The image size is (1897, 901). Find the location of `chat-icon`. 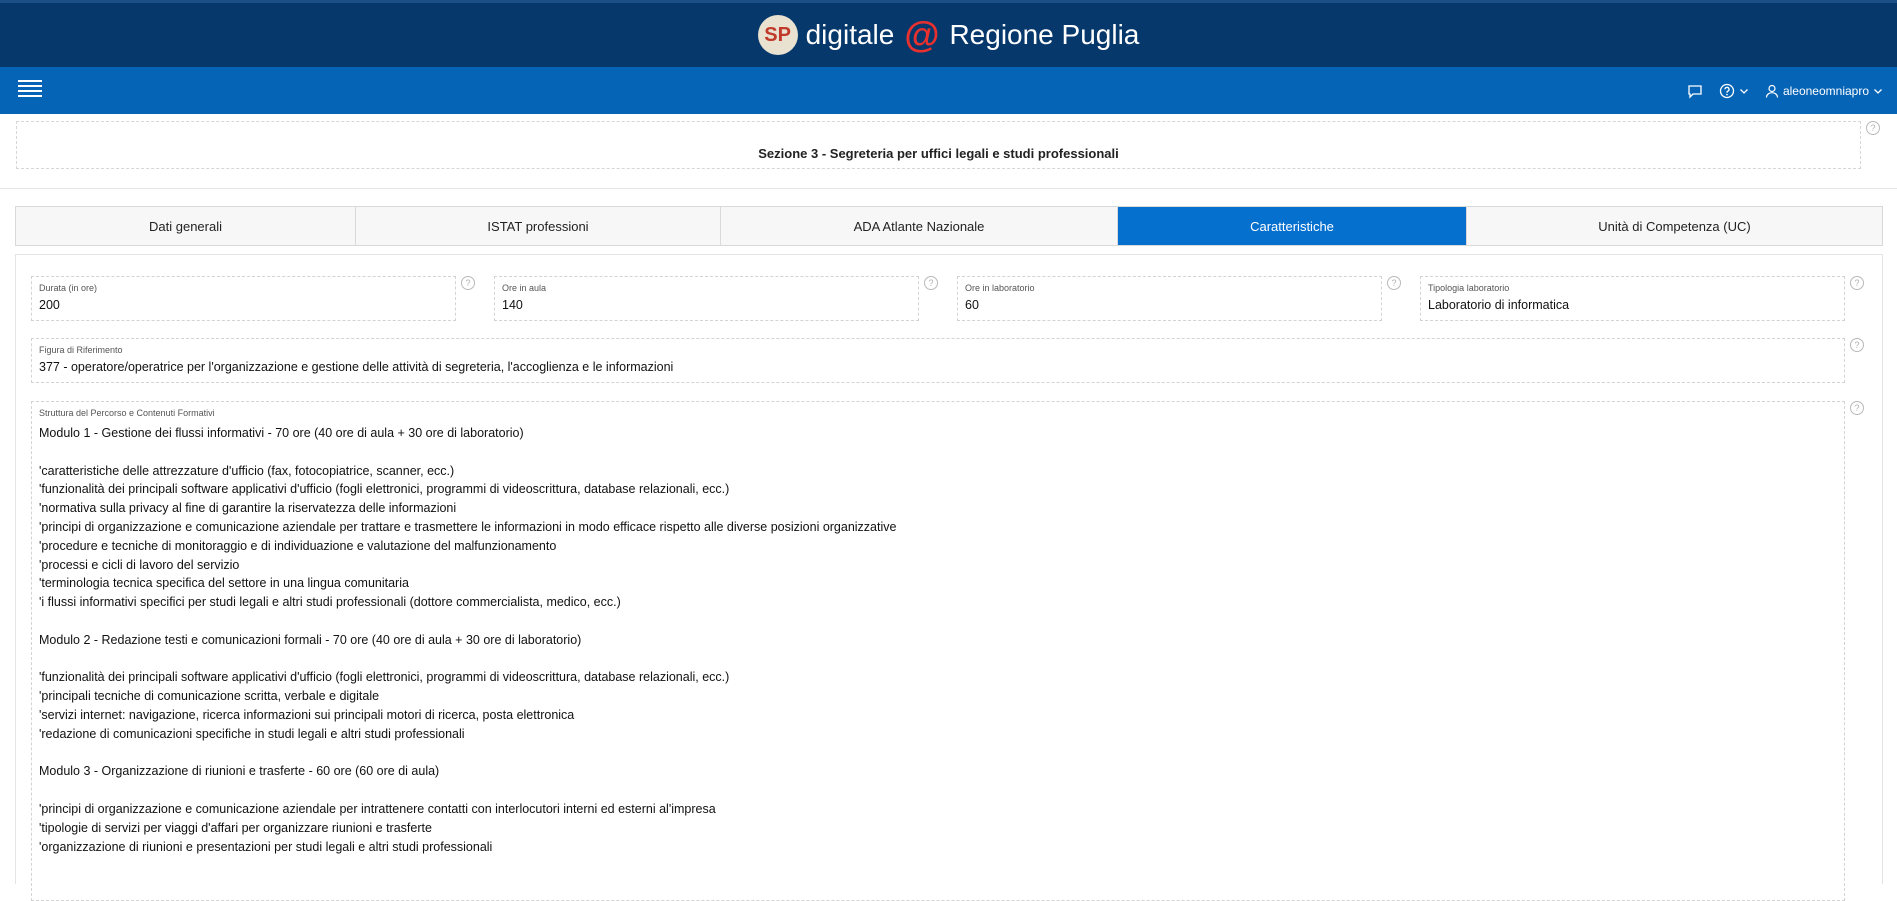

chat-icon is located at coordinates (1695, 91).